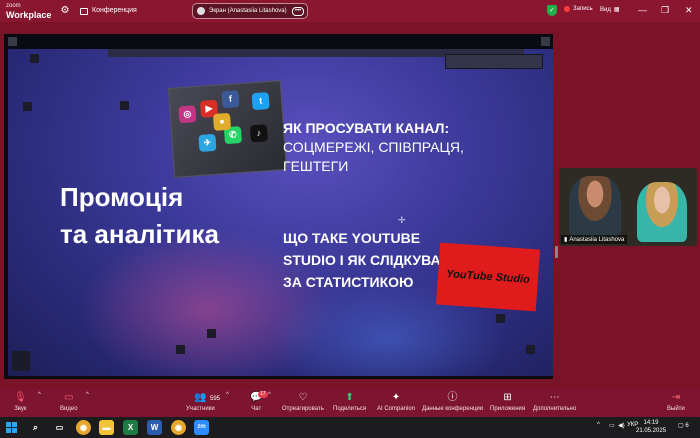 The height and width of the screenshot is (438, 700). What do you see at coordinates (154, 427) in the screenshot?
I see `word-icon: W` at bounding box center [154, 427].